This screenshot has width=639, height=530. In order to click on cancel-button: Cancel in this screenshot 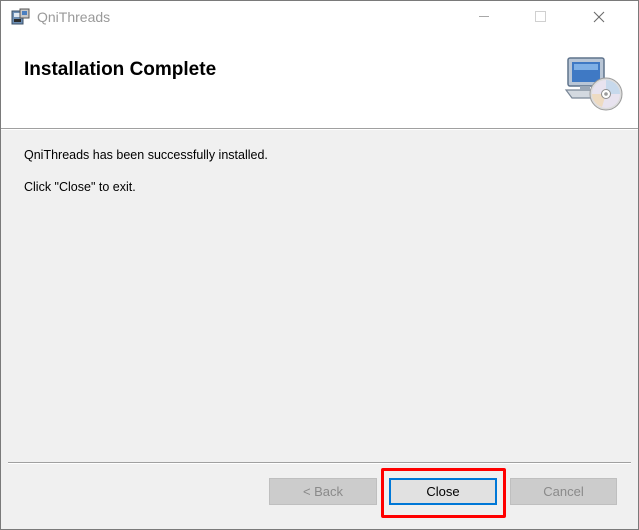, I will do `click(563, 491)`.